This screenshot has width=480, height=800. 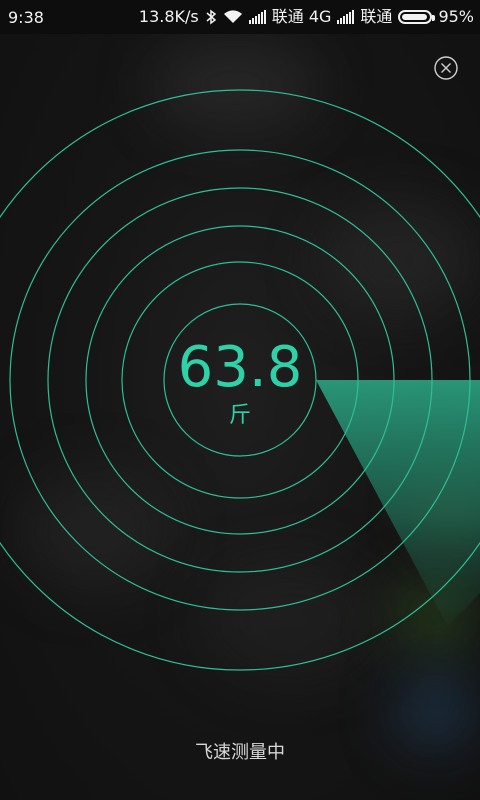 I want to click on status-bar: 9:38 13.8K/s 联通 4G 联通 95%, so click(x=240, y=17).